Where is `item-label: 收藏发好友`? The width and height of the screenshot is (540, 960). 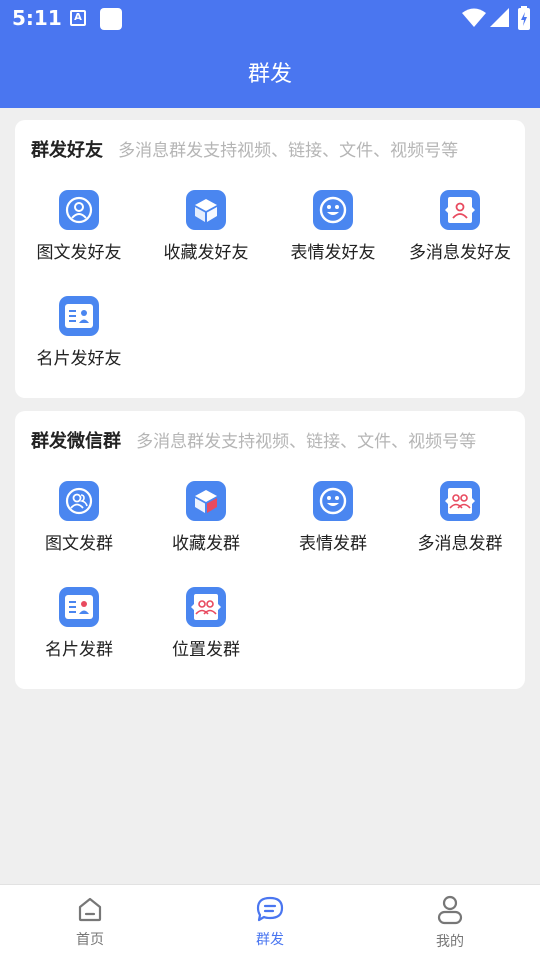 item-label: 收藏发好友 is located at coordinates (206, 253).